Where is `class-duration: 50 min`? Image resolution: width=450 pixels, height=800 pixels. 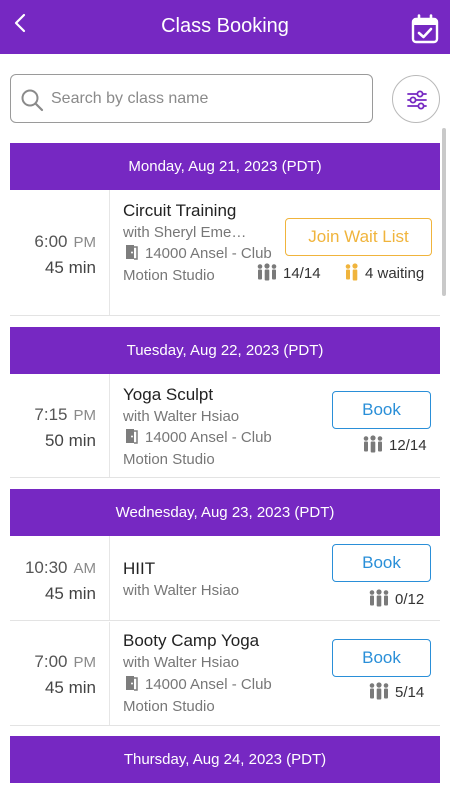
class-duration: 50 min is located at coordinates (70, 440).